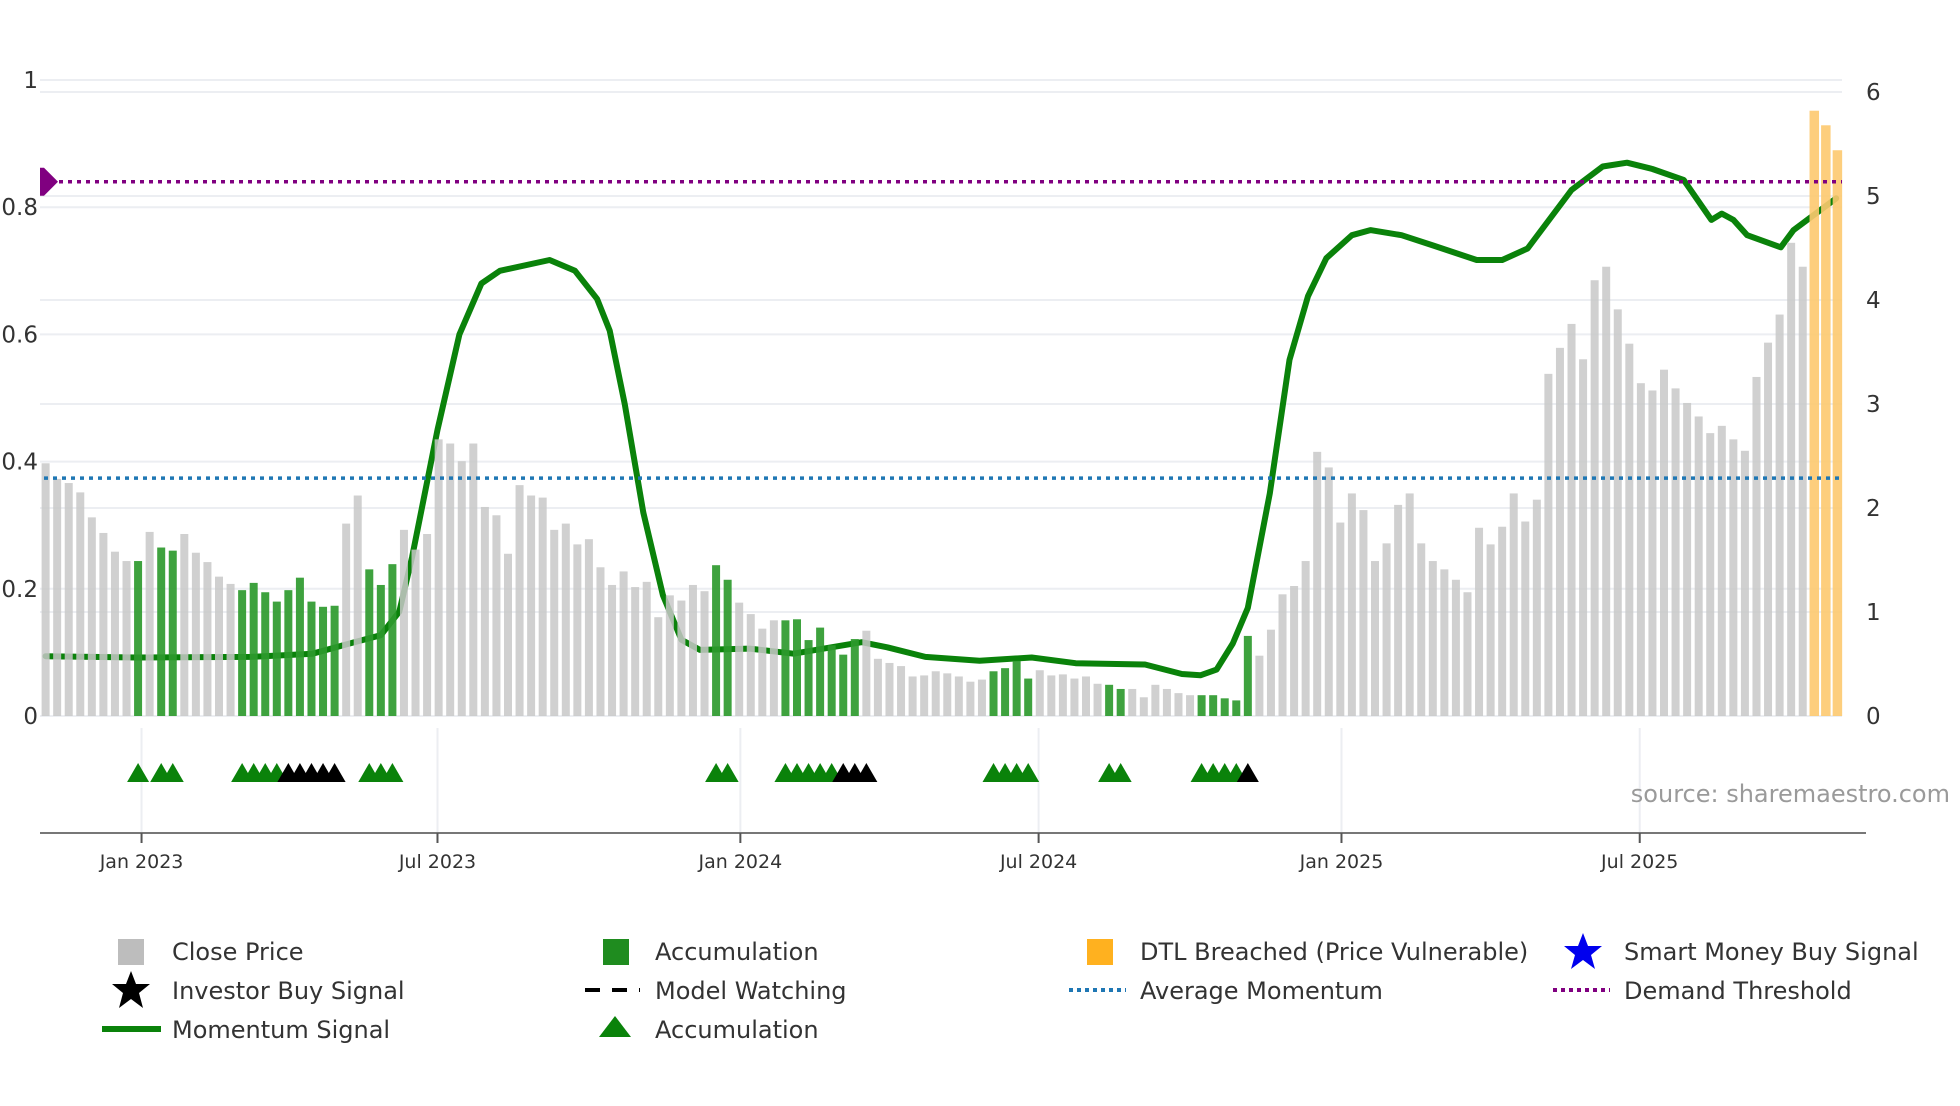 The height and width of the screenshot is (1106, 1960). What do you see at coordinates (238, 952) in the screenshot?
I see `legend-label: Close Price` at bounding box center [238, 952].